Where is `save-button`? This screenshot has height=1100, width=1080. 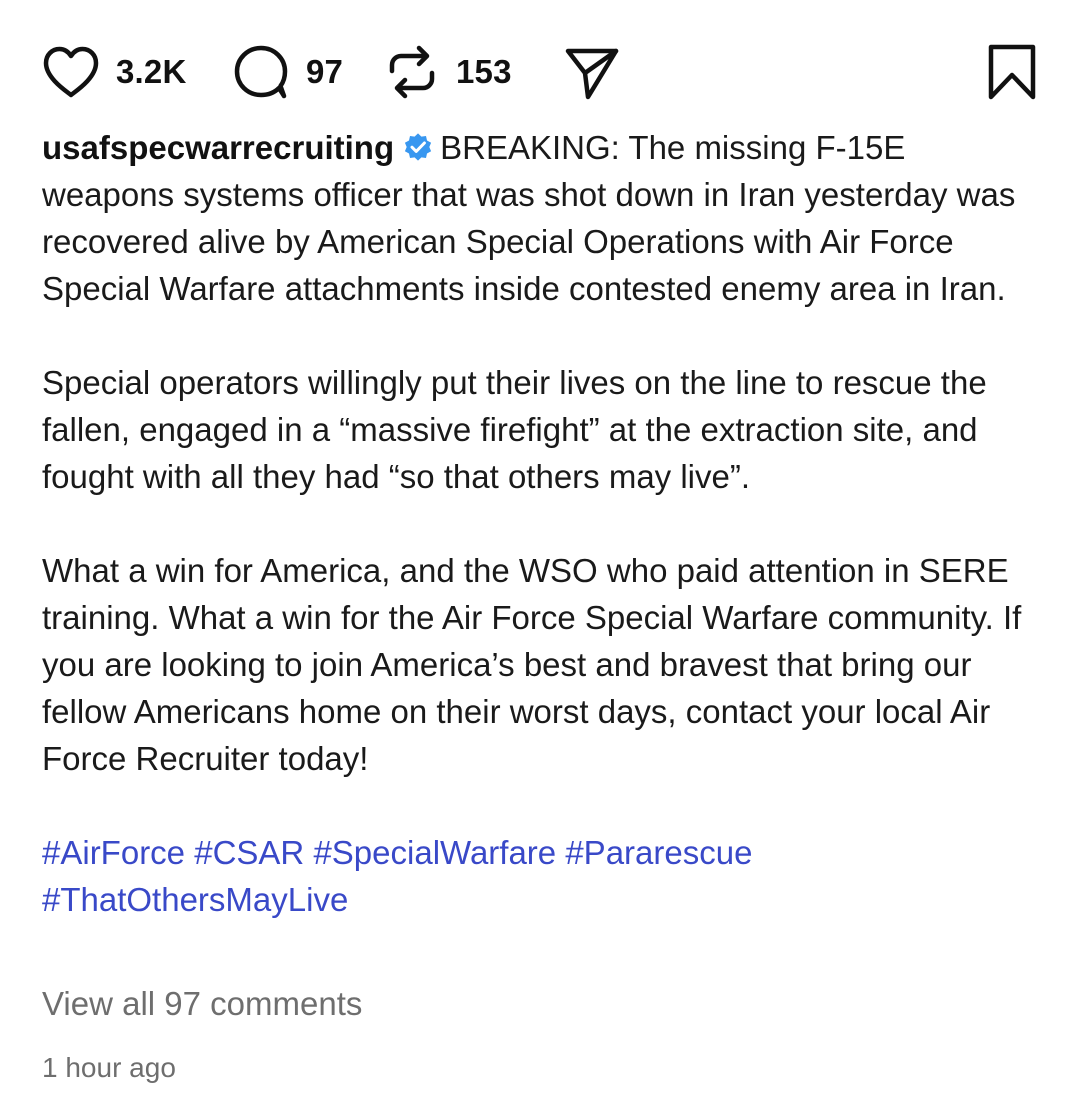
save-button is located at coordinates (1012, 72).